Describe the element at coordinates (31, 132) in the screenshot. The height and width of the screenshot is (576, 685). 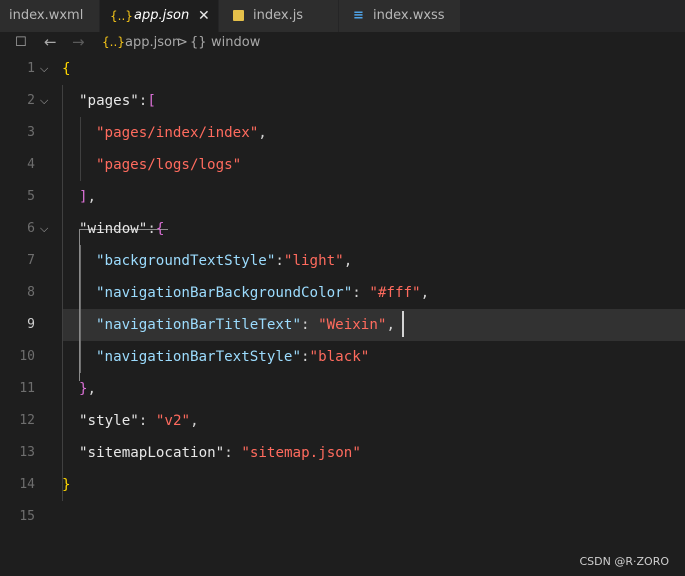
I see `line-number: 3` at that location.